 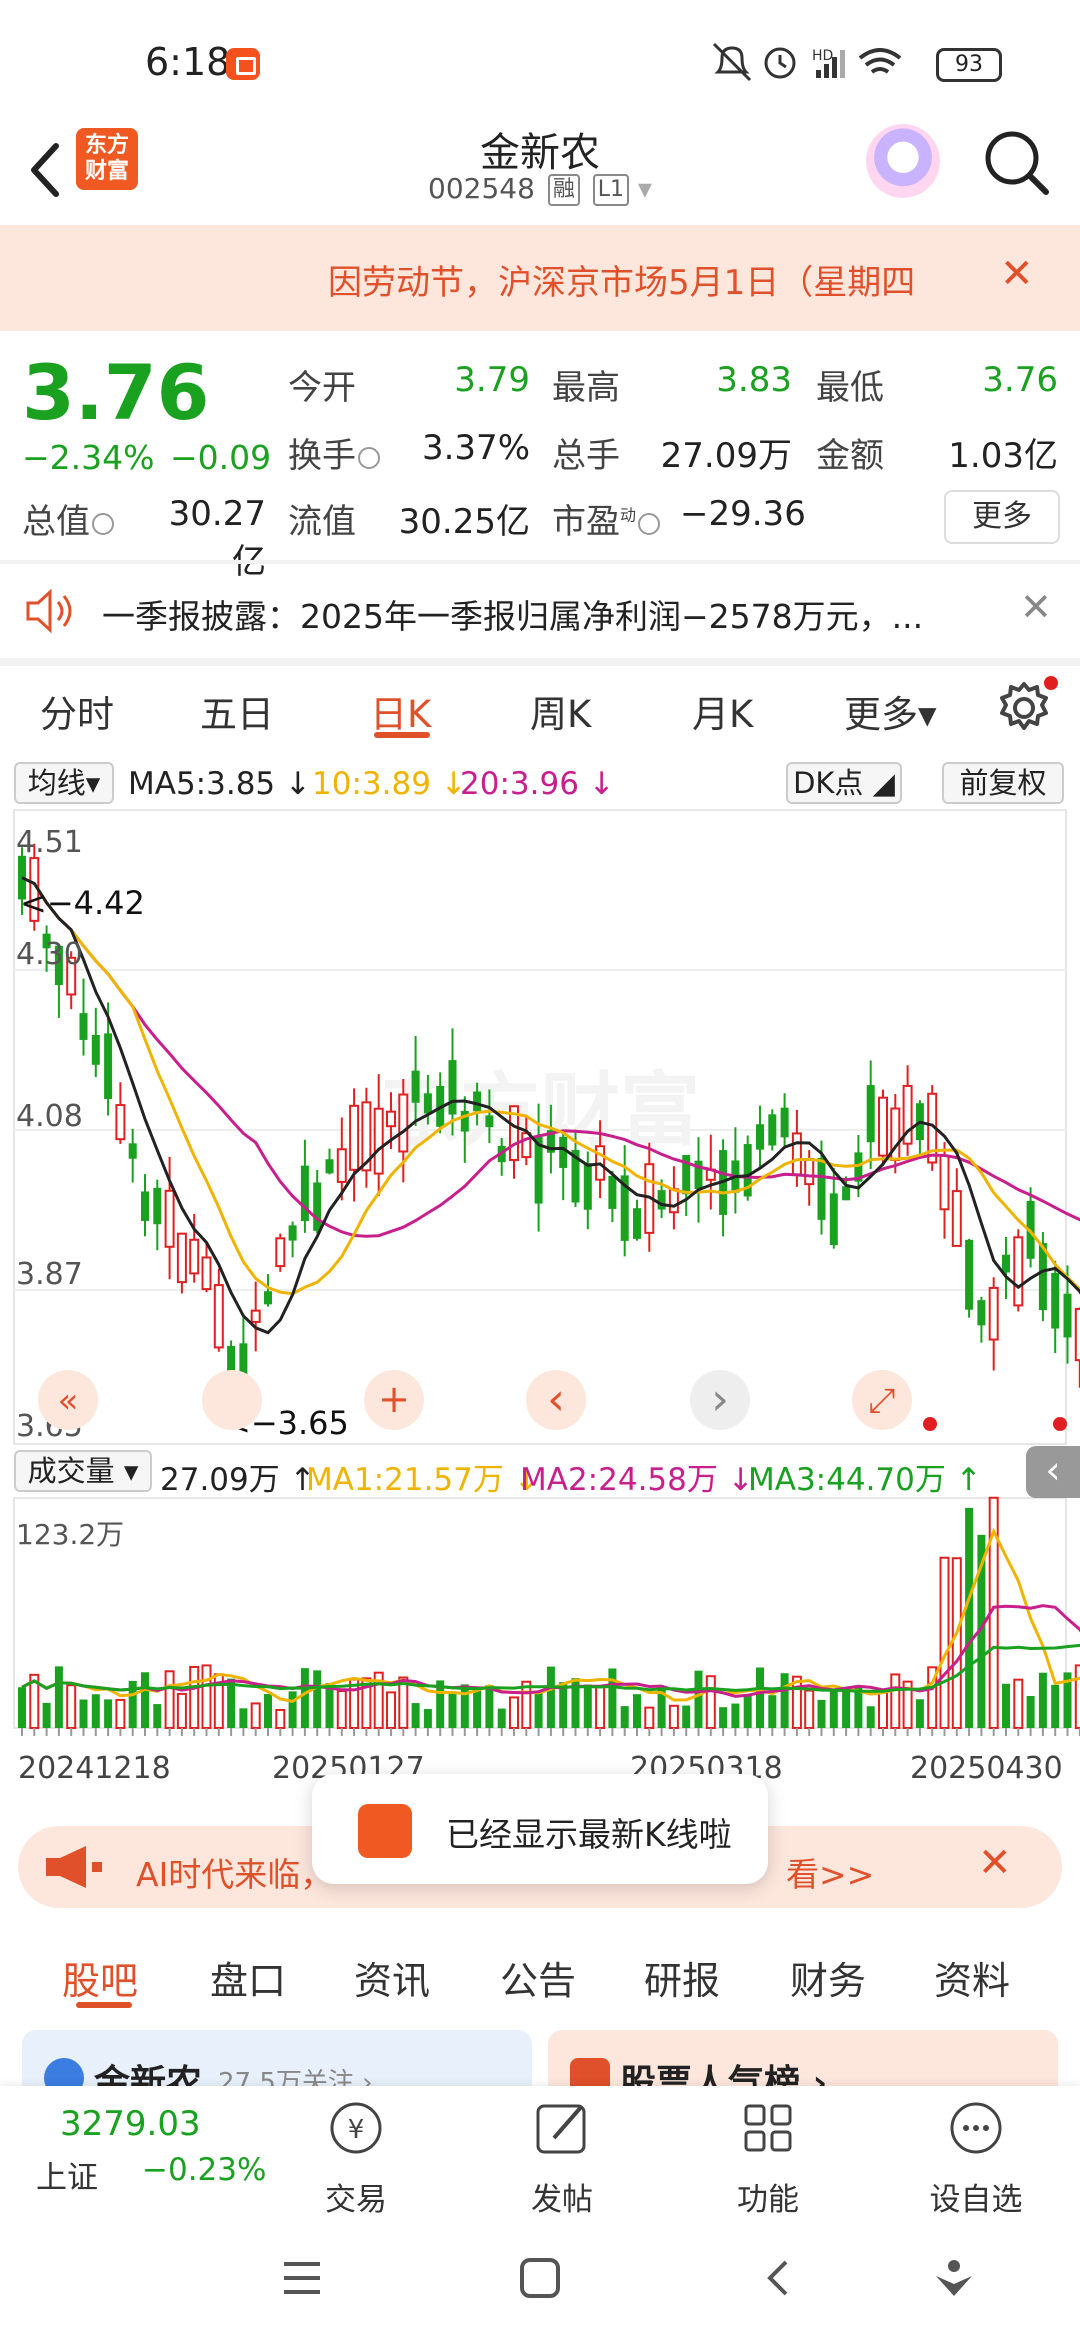 What do you see at coordinates (903, 161) in the screenshot?
I see `ai-assistant-icon` at bounding box center [903, 161].